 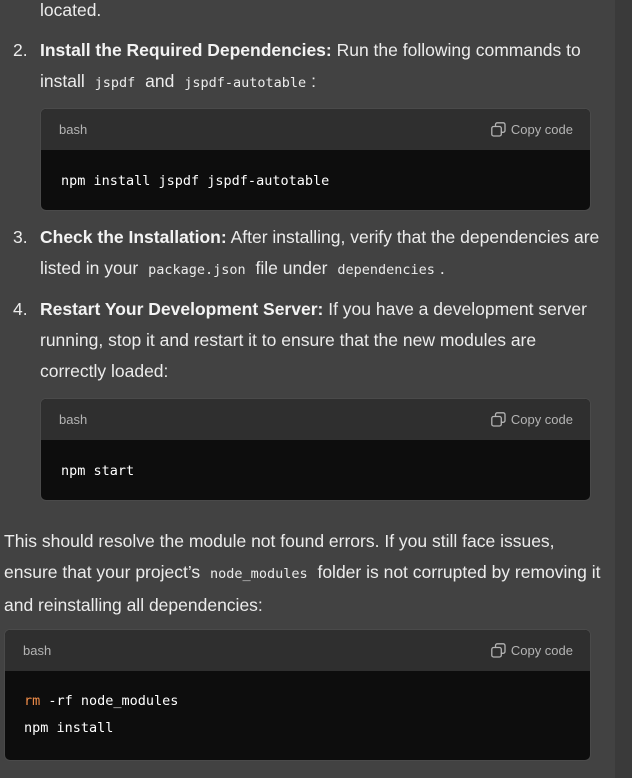 I want to click on code-line: npm install, so click(x=69, y=728).